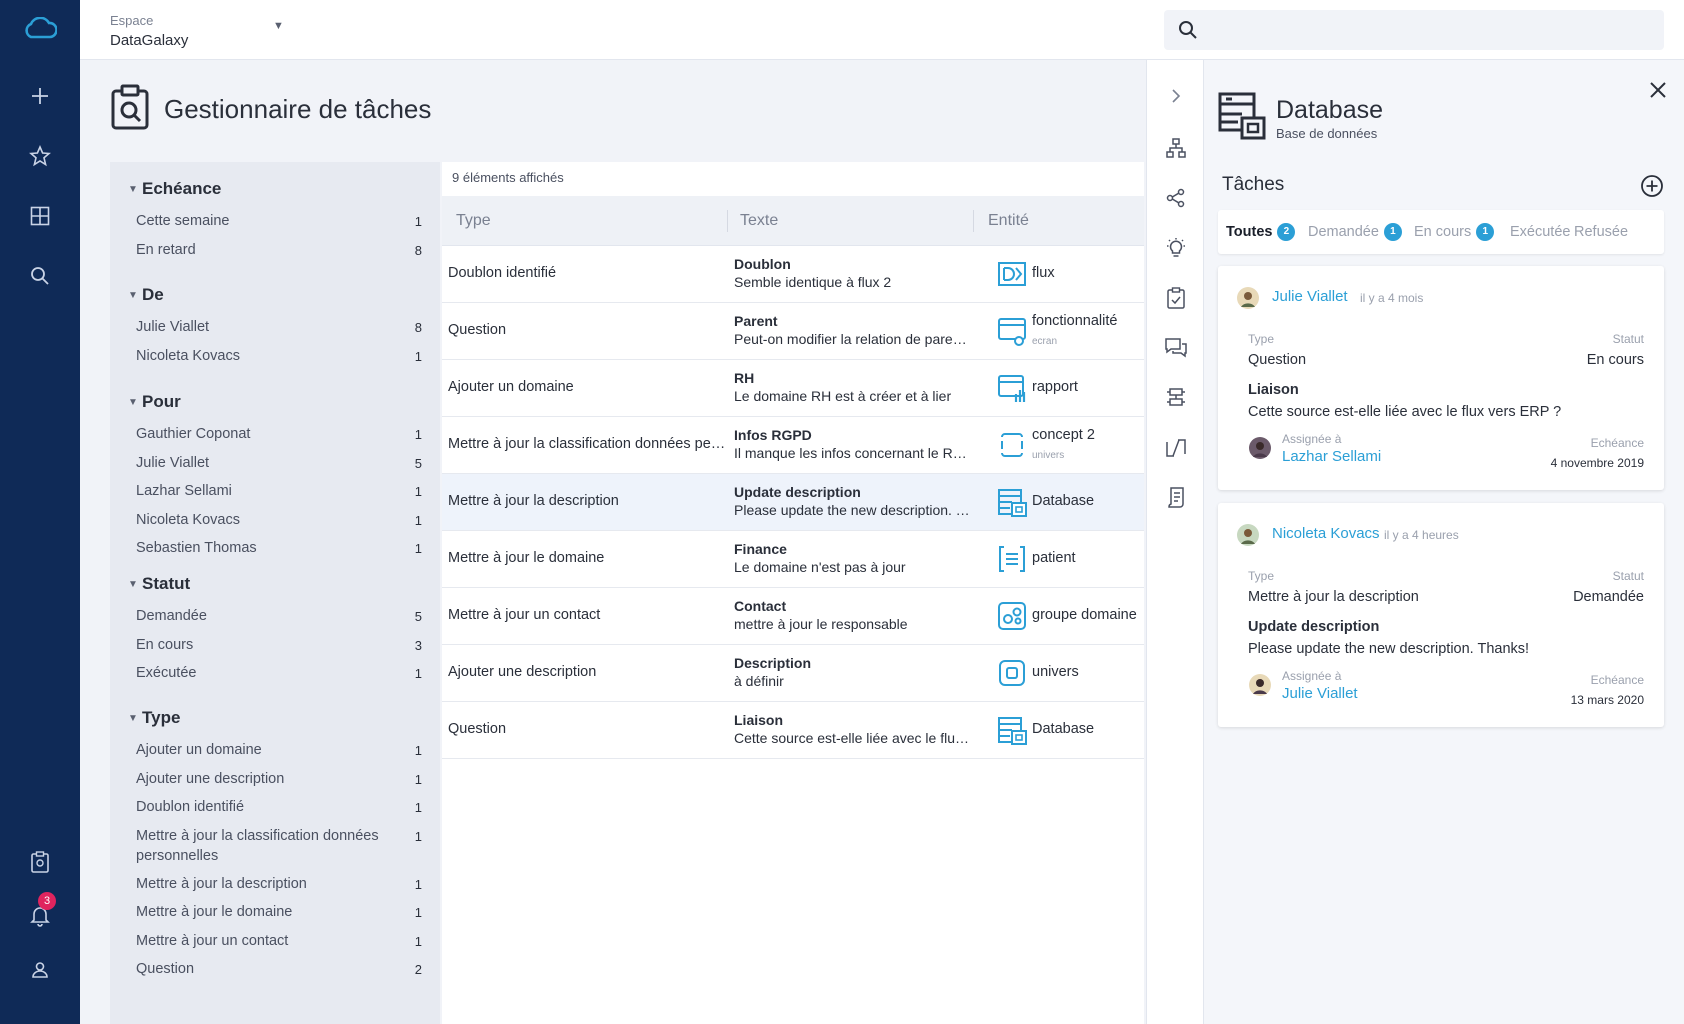 The width and height of the screenshot is (1684, 1024). What do you see at coordinates (275, 806) in the screenshot?
I see `filter-item: Doublon identifié 1` at bounding box center [275, 806].